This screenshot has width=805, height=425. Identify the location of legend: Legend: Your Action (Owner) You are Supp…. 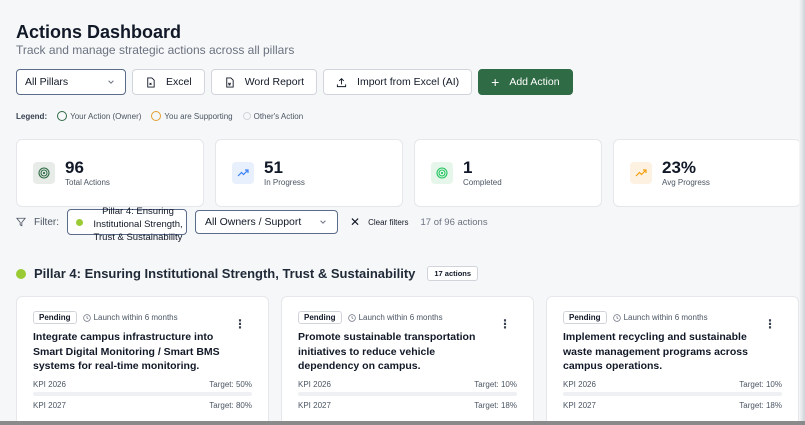
(161, 116).